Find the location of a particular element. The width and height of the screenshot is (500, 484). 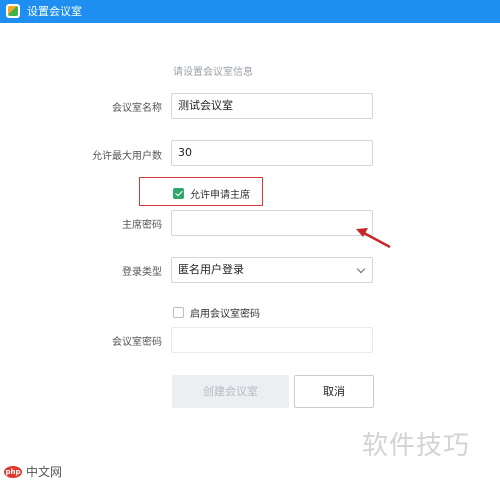

checkbox-checked-icon is located at coordinates (178, 193).